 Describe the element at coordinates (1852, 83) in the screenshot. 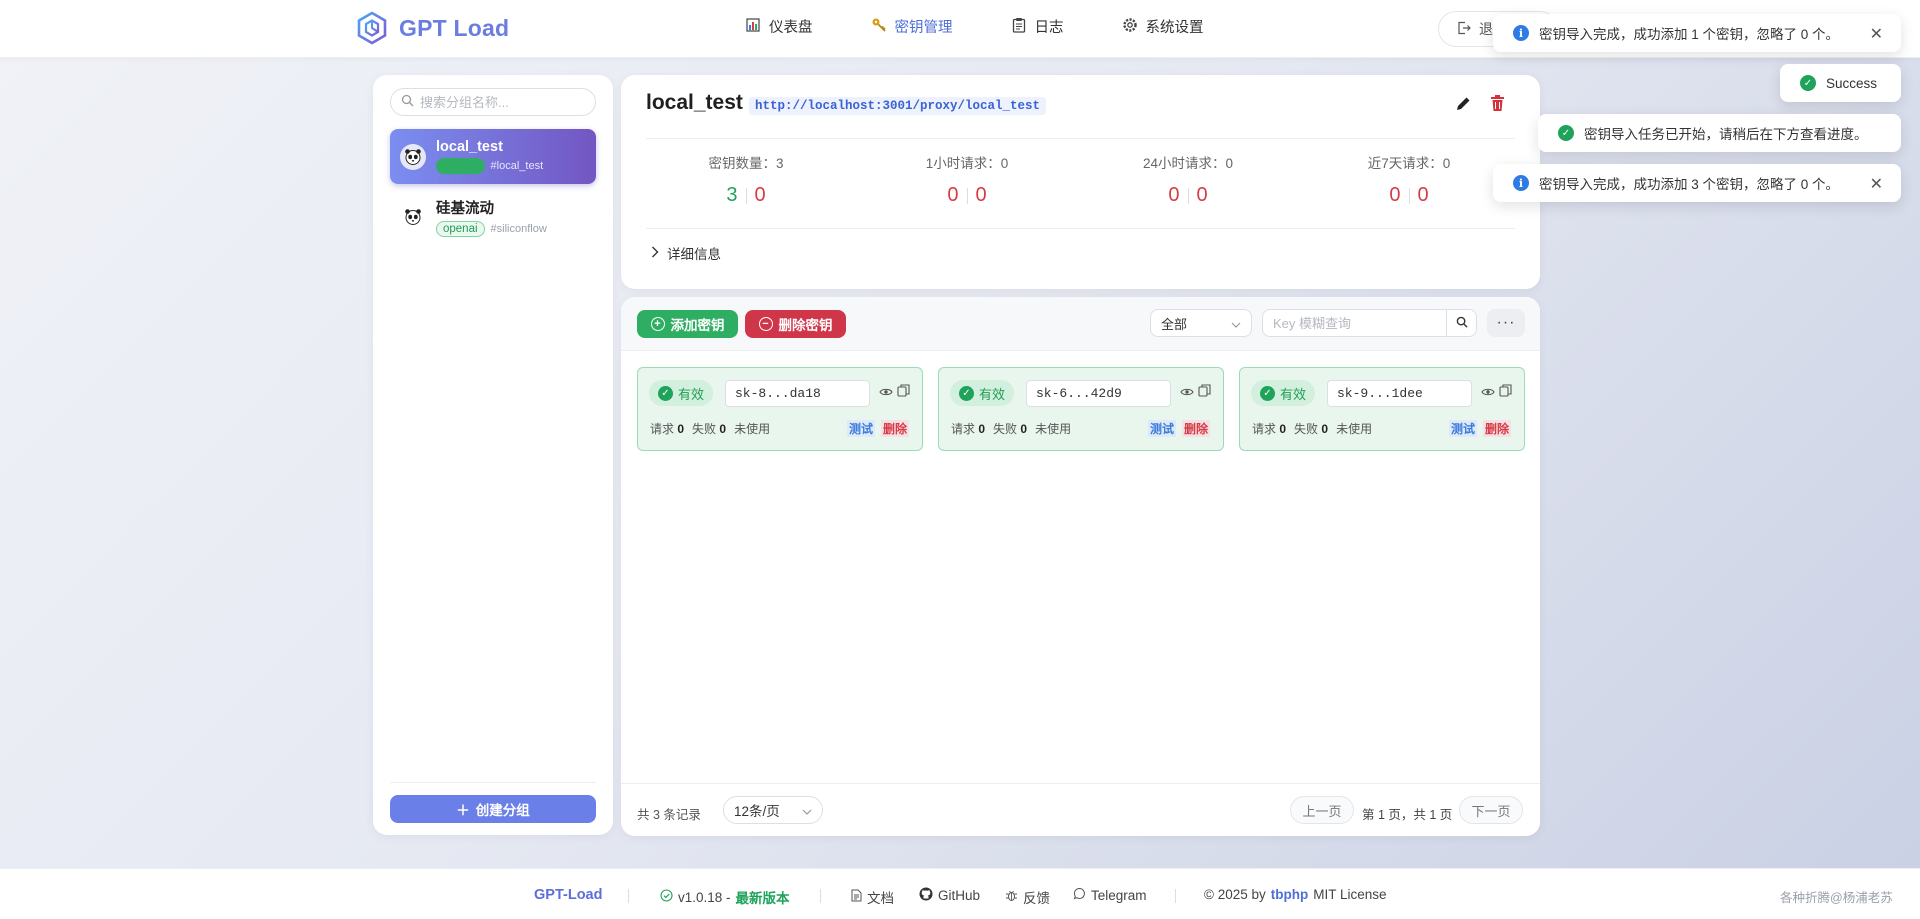

I see `toast-message: Success` at that location.